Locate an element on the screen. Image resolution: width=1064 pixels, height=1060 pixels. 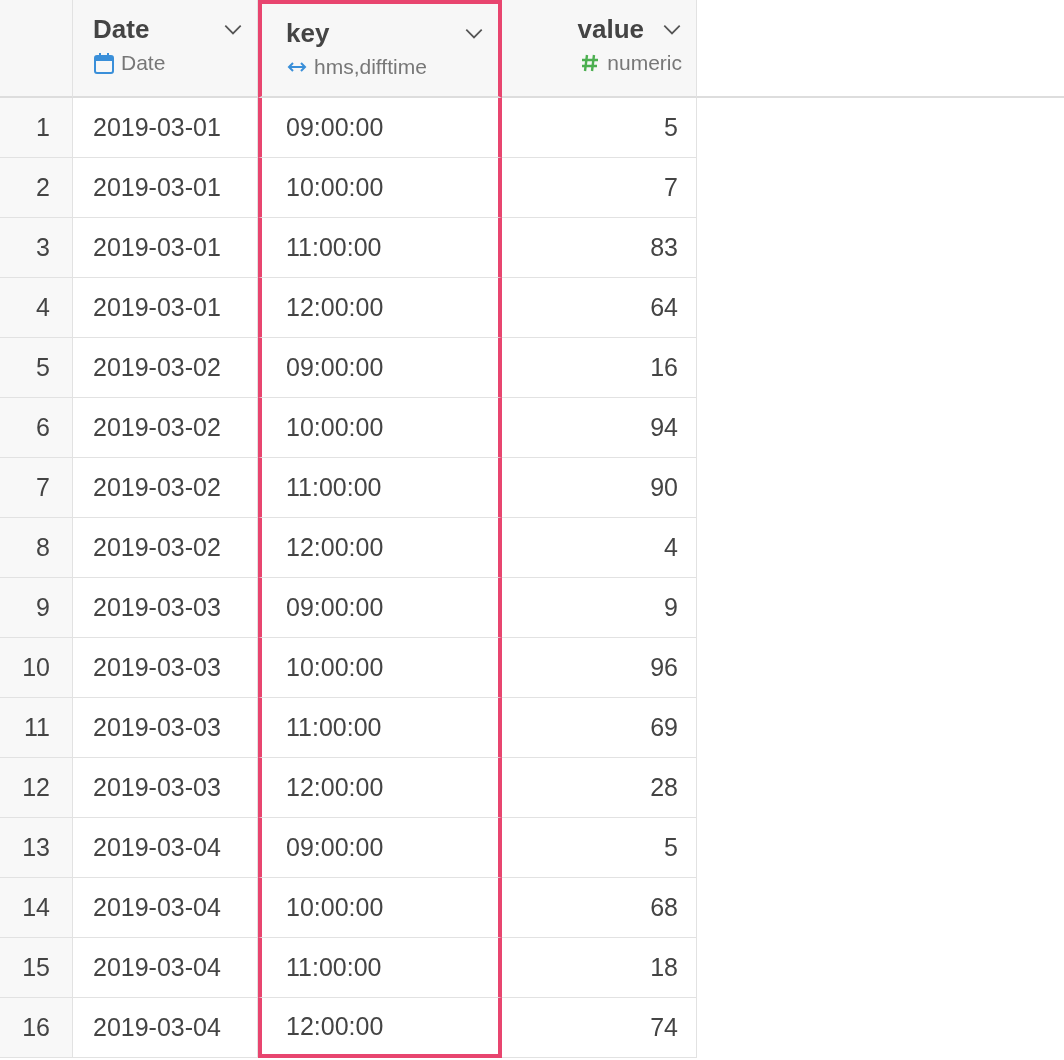
row-number: 12 is located at coordinates (36, 788).